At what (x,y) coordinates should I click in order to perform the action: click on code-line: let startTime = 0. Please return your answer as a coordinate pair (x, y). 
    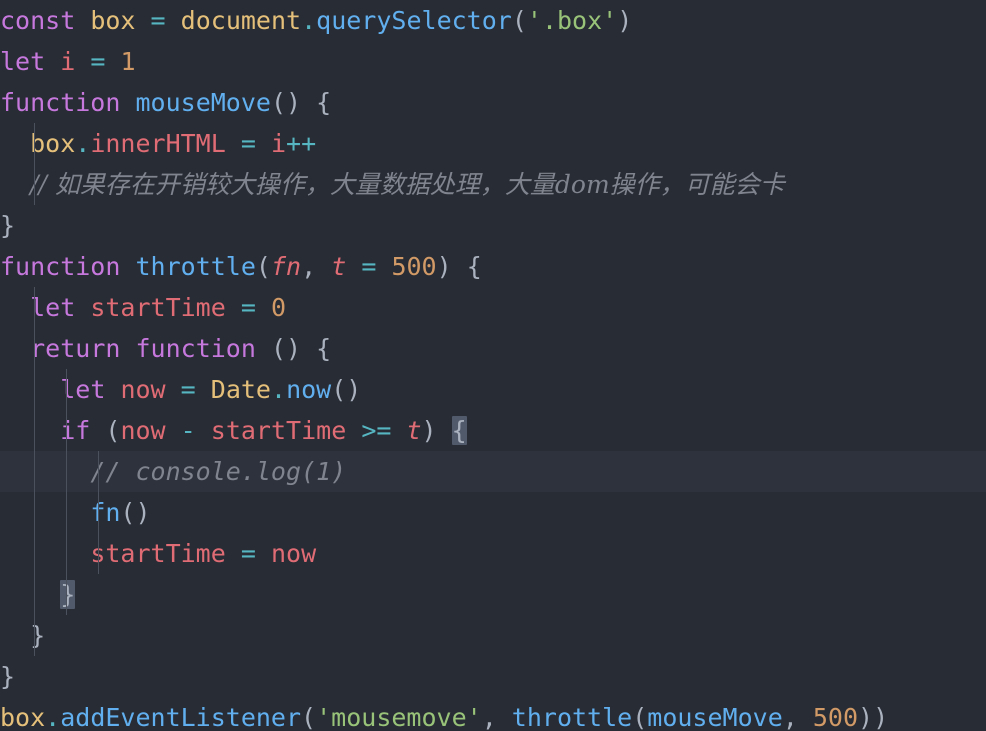
    Looking at the image, I should click on (493, 307).